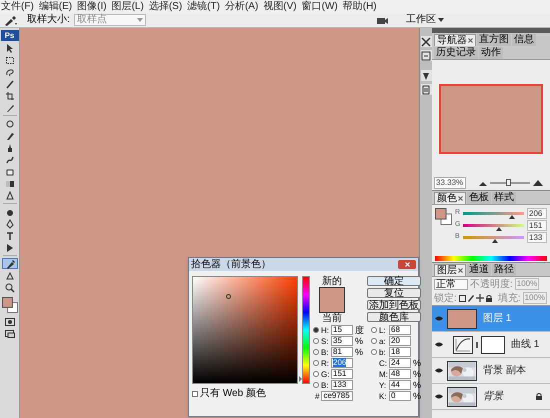 The height and width of the screenshot is (418, 550). Describe the element at coordinates (450, 270) in the screenshot. I see `panel-tab: 图层` at that location.